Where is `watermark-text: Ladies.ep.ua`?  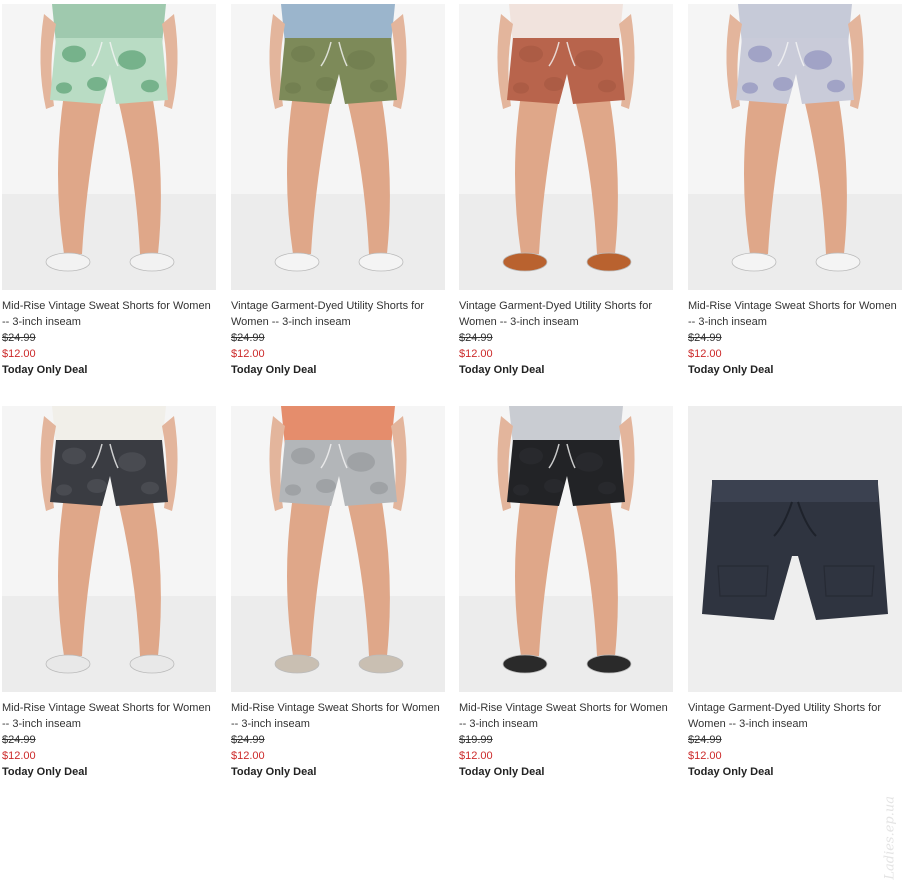 watermark-text: Ladies.ep.ua is located at coordinates (890, 838).